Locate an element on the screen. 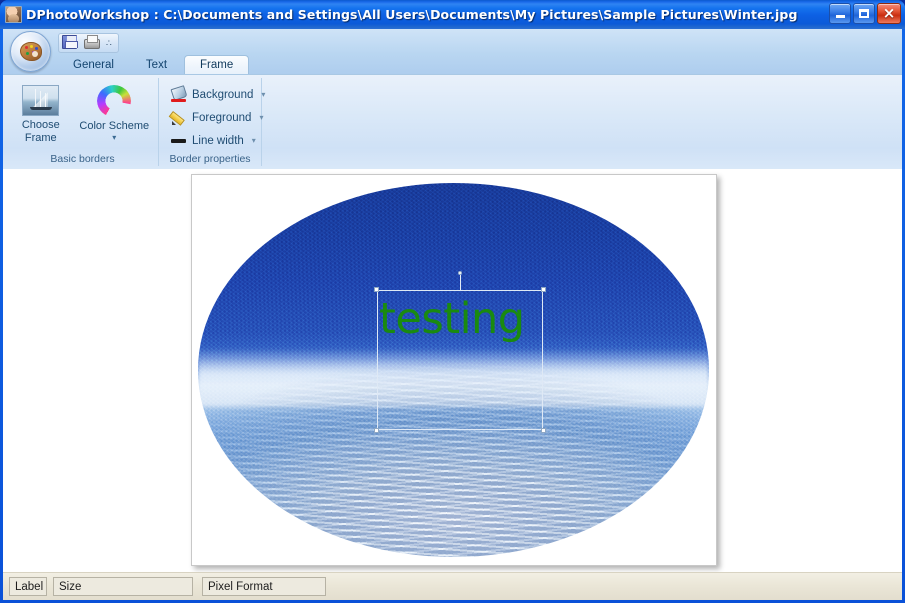 This screenshot has height=603, width=905. resize-handle-top-right is located at coordinates (543, 289).